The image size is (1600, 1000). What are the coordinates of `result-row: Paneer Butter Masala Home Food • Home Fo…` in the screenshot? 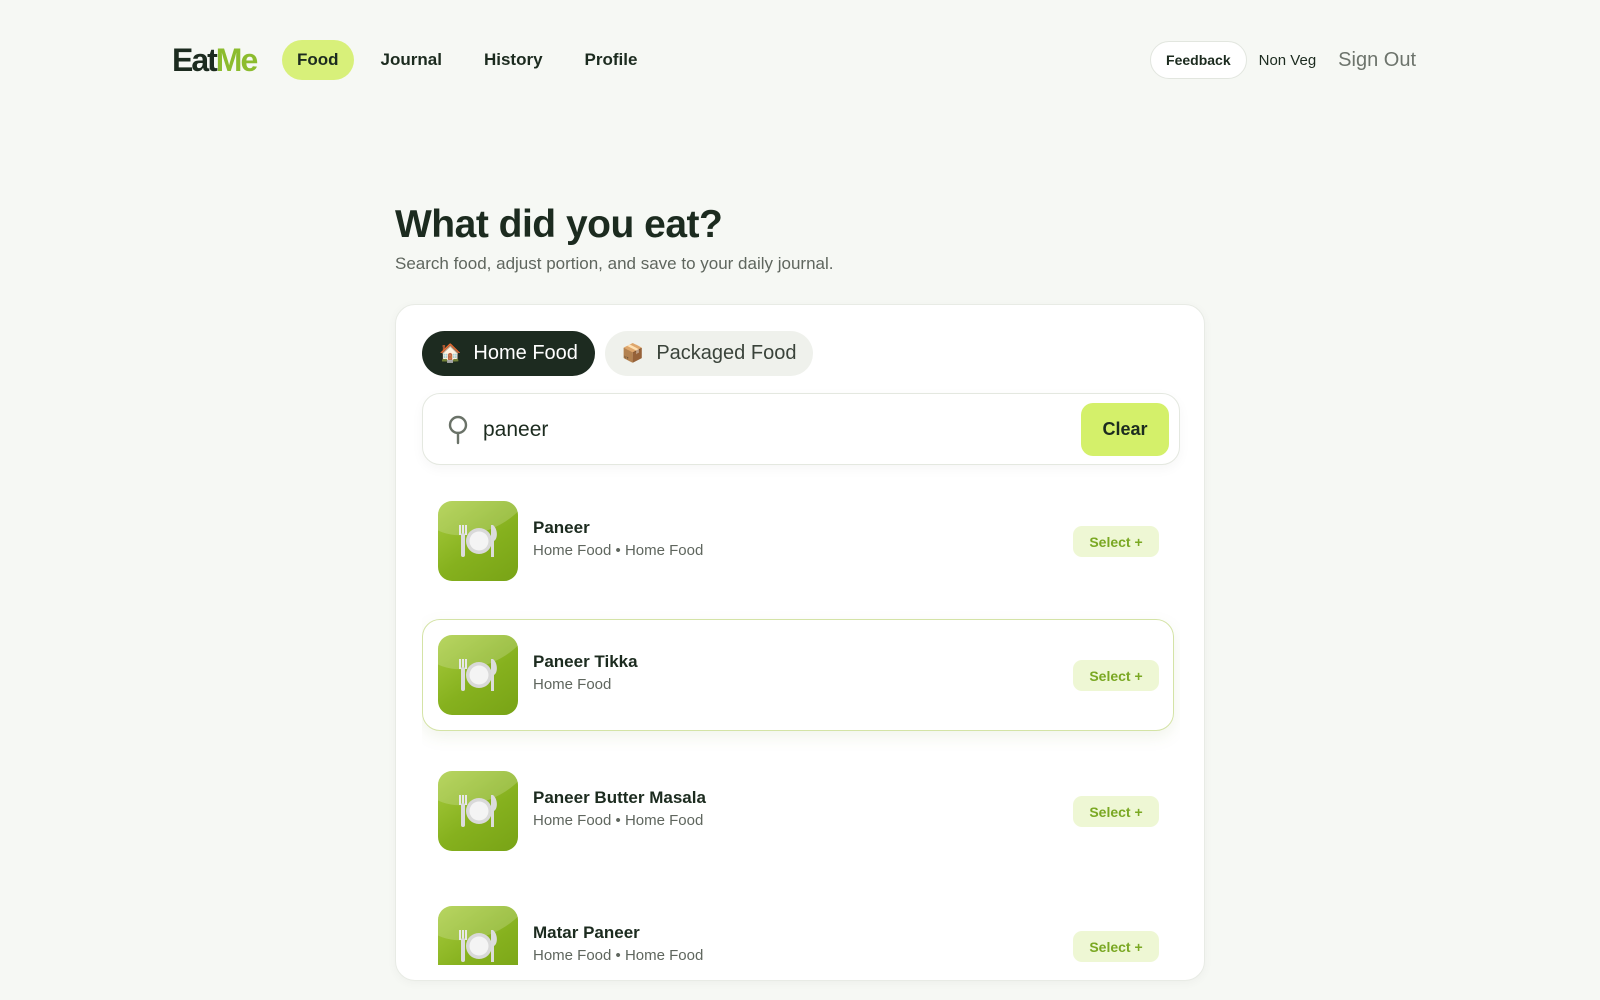 It's located at (798, 811).